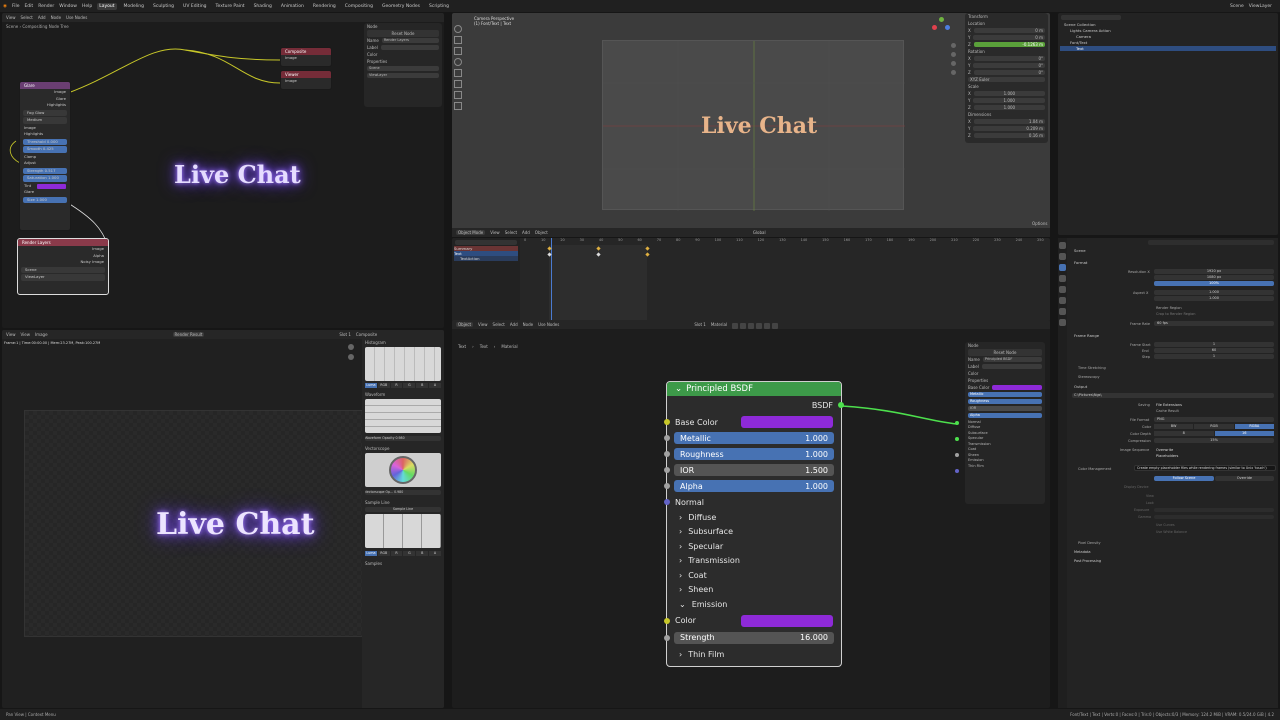 The width and height of the screenshot is (1280, 720). I want to click on strength-socket, so click(667, 637).